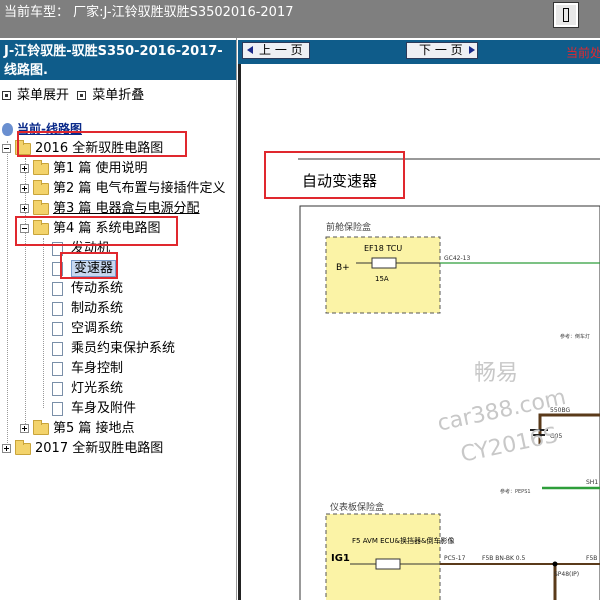 This screenshot has width=600, height=600. I want to click on tree-leaf-restraint: 乘员约束保护系统, so click(113, 349).